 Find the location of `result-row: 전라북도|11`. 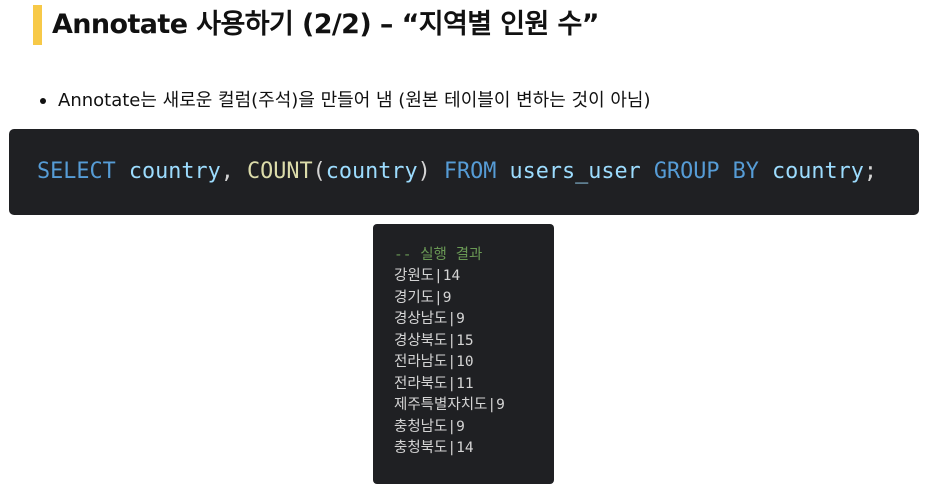

result-row: 전라북도|11 is located at coordinates (434, 383).